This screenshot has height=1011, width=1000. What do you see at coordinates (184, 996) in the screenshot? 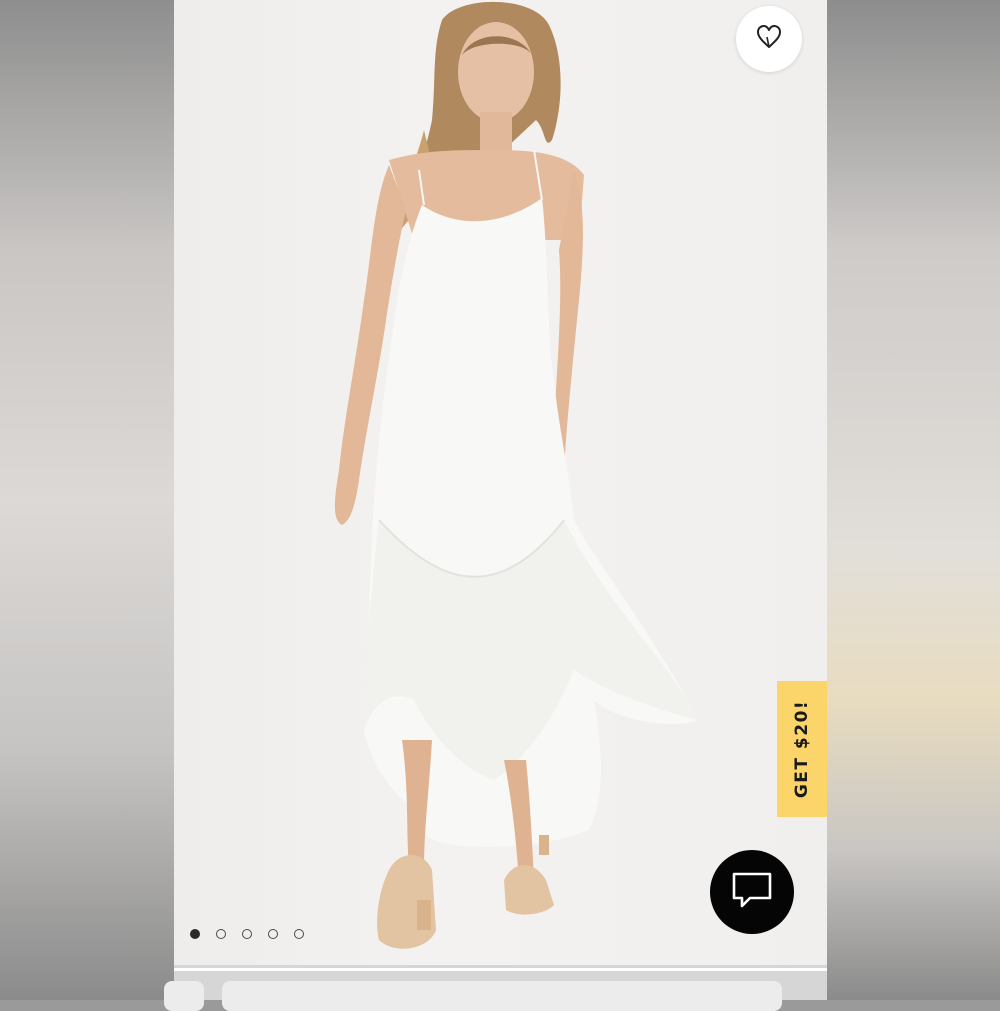
I see `bottom-control-left` at bounding box center [184, 996].